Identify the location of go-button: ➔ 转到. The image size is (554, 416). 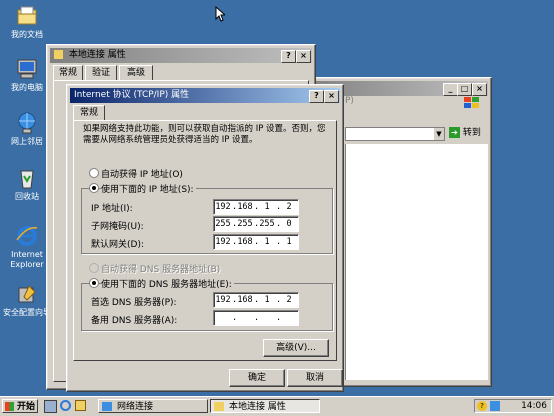
(467, 133).